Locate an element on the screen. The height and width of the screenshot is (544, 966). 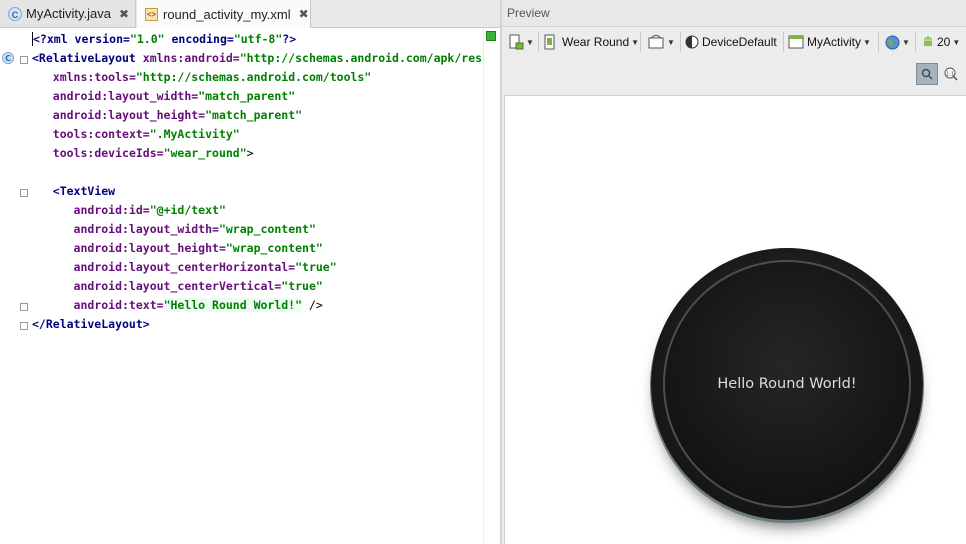
code-token: ".MyActivity" is located at coordinates (194, 134).